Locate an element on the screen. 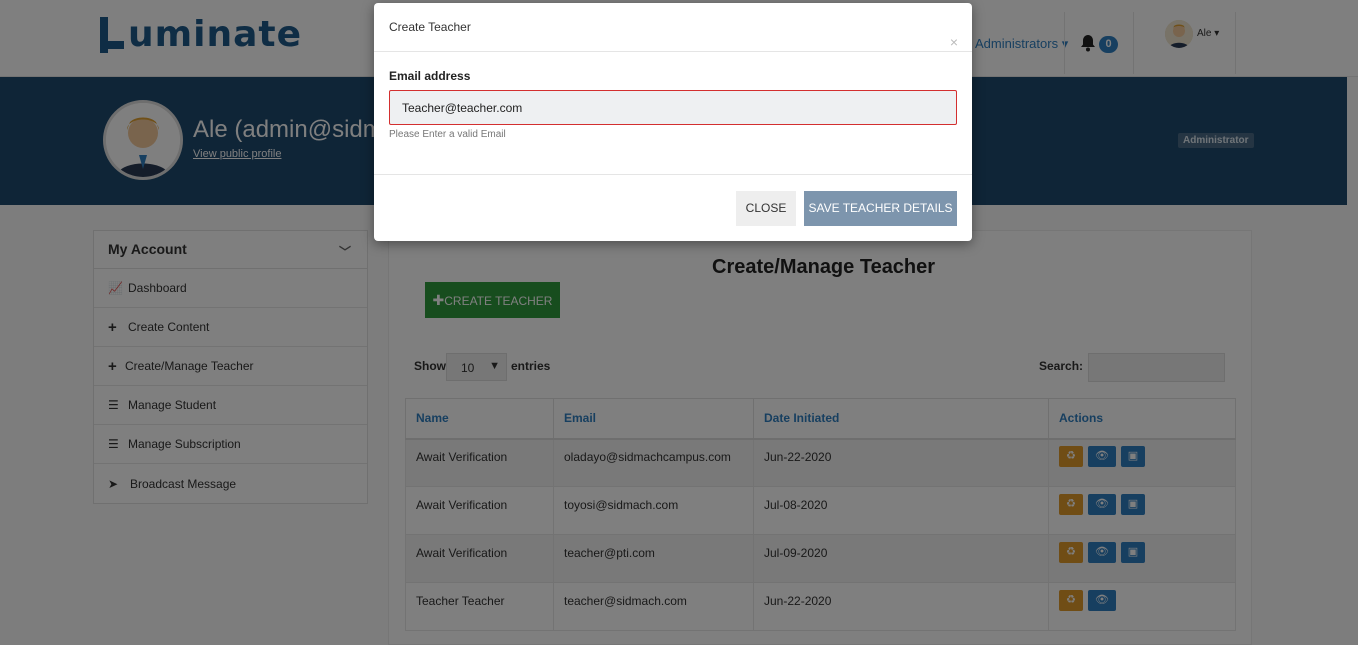 The image size is (1358, 645). modal-footer: CLOSE SAVE TEACHER DETAILS is located at coordinates (673, 207).